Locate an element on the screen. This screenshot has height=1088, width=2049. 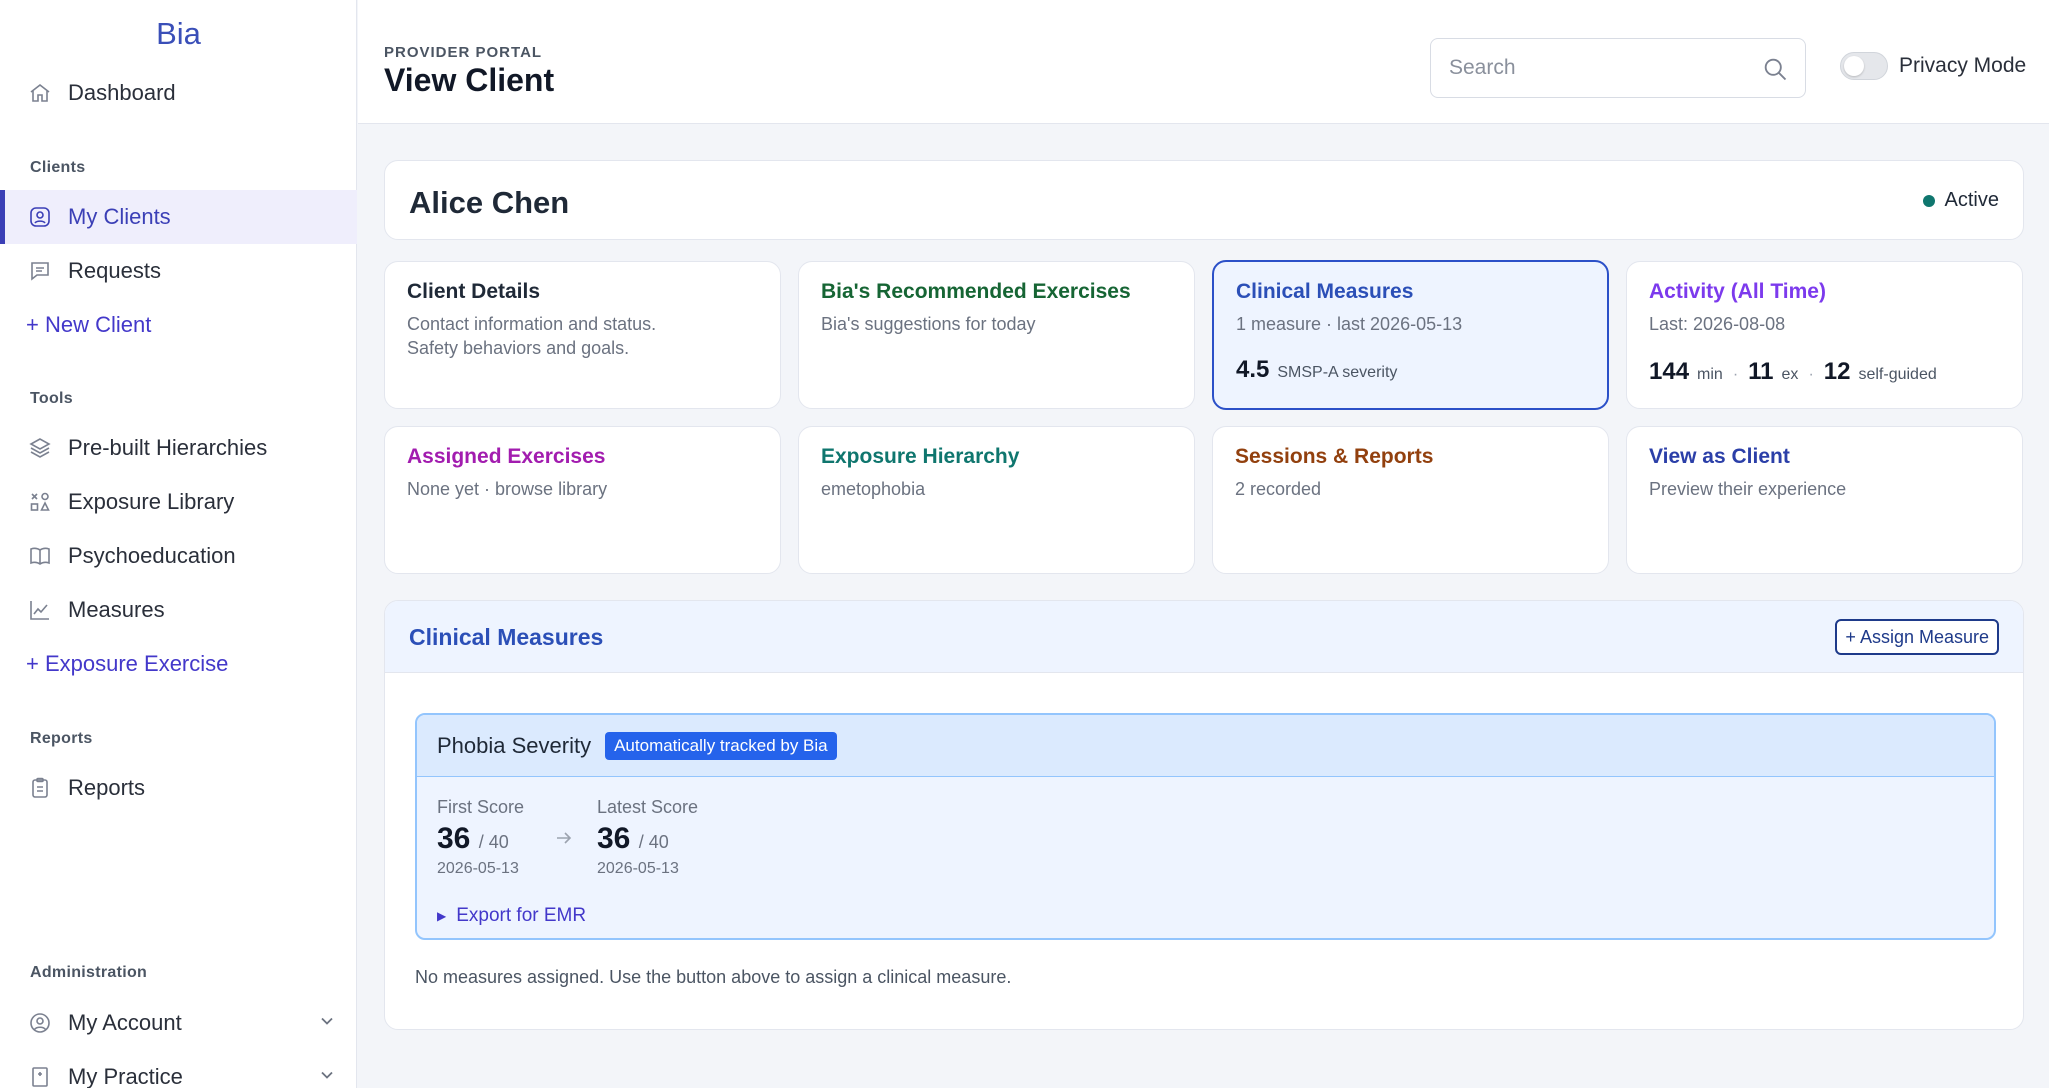
status-badge: Active is located at coordinates (1960, 200).